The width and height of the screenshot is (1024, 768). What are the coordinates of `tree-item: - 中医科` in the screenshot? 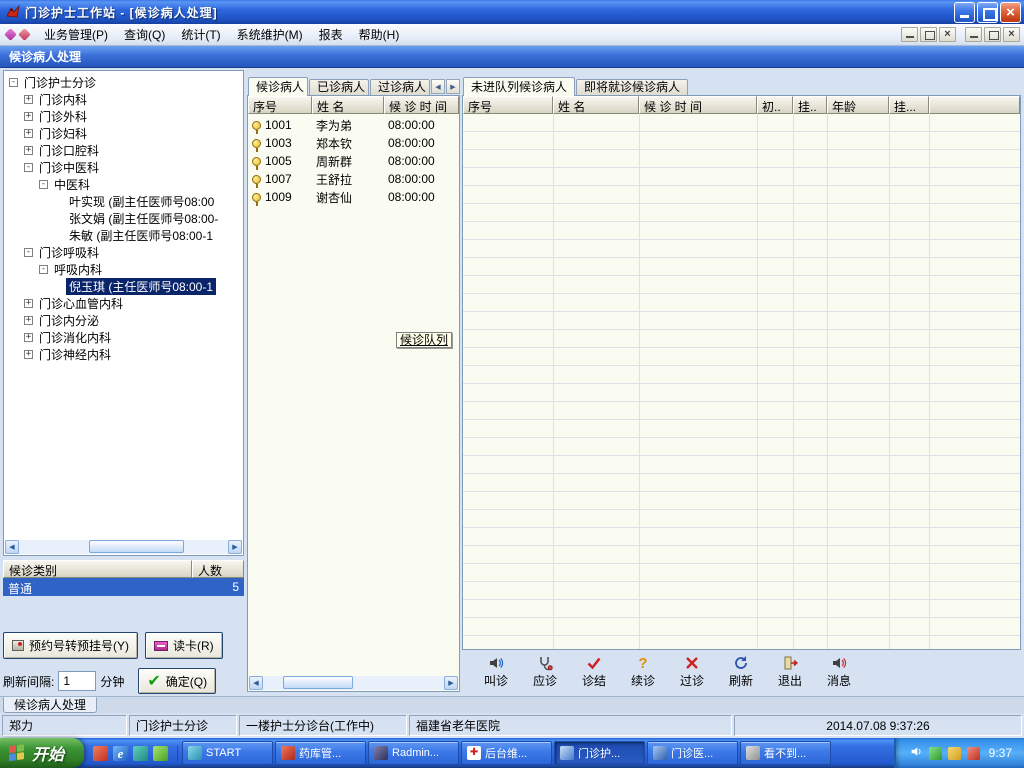 It's located at (123, 184).